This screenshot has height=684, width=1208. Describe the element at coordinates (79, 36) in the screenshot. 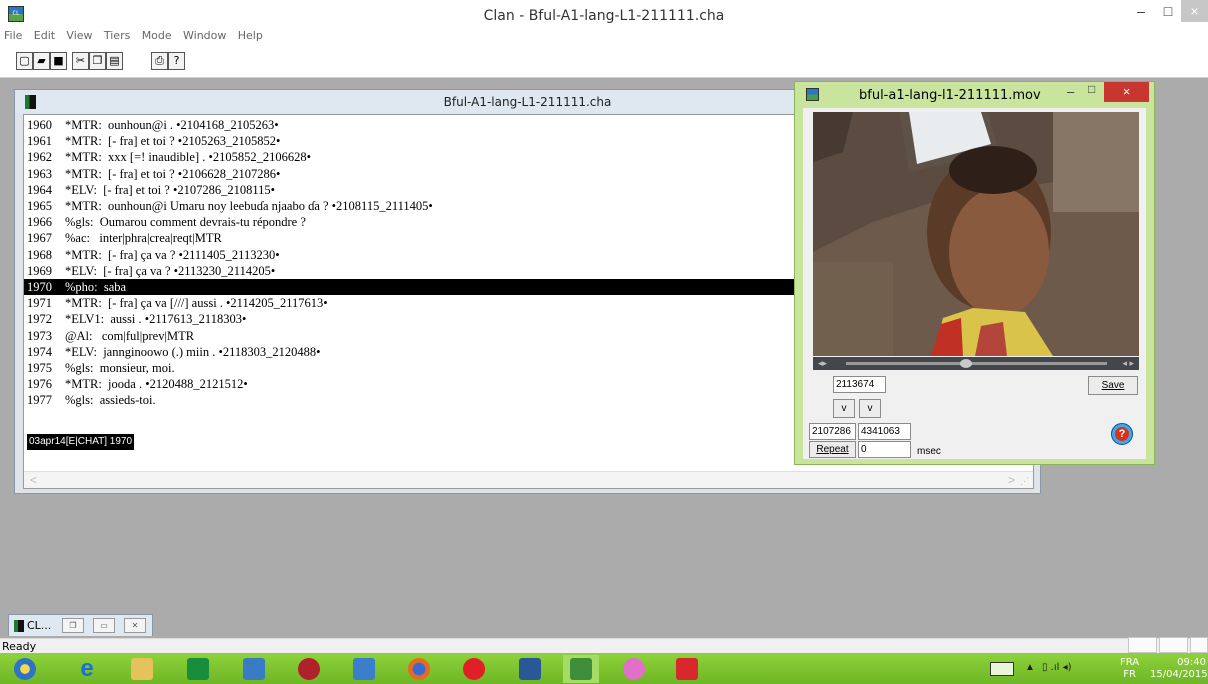

I see `menu-view: View` at that location.